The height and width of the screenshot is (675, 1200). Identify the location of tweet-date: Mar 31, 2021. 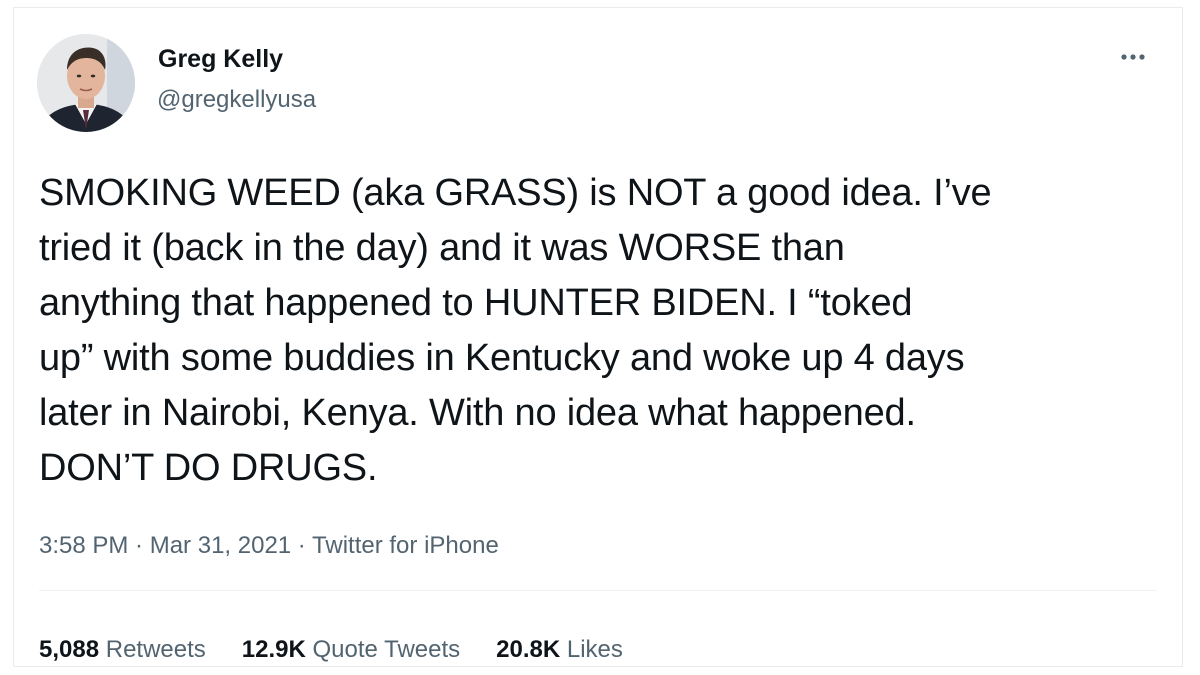
(220, 545).